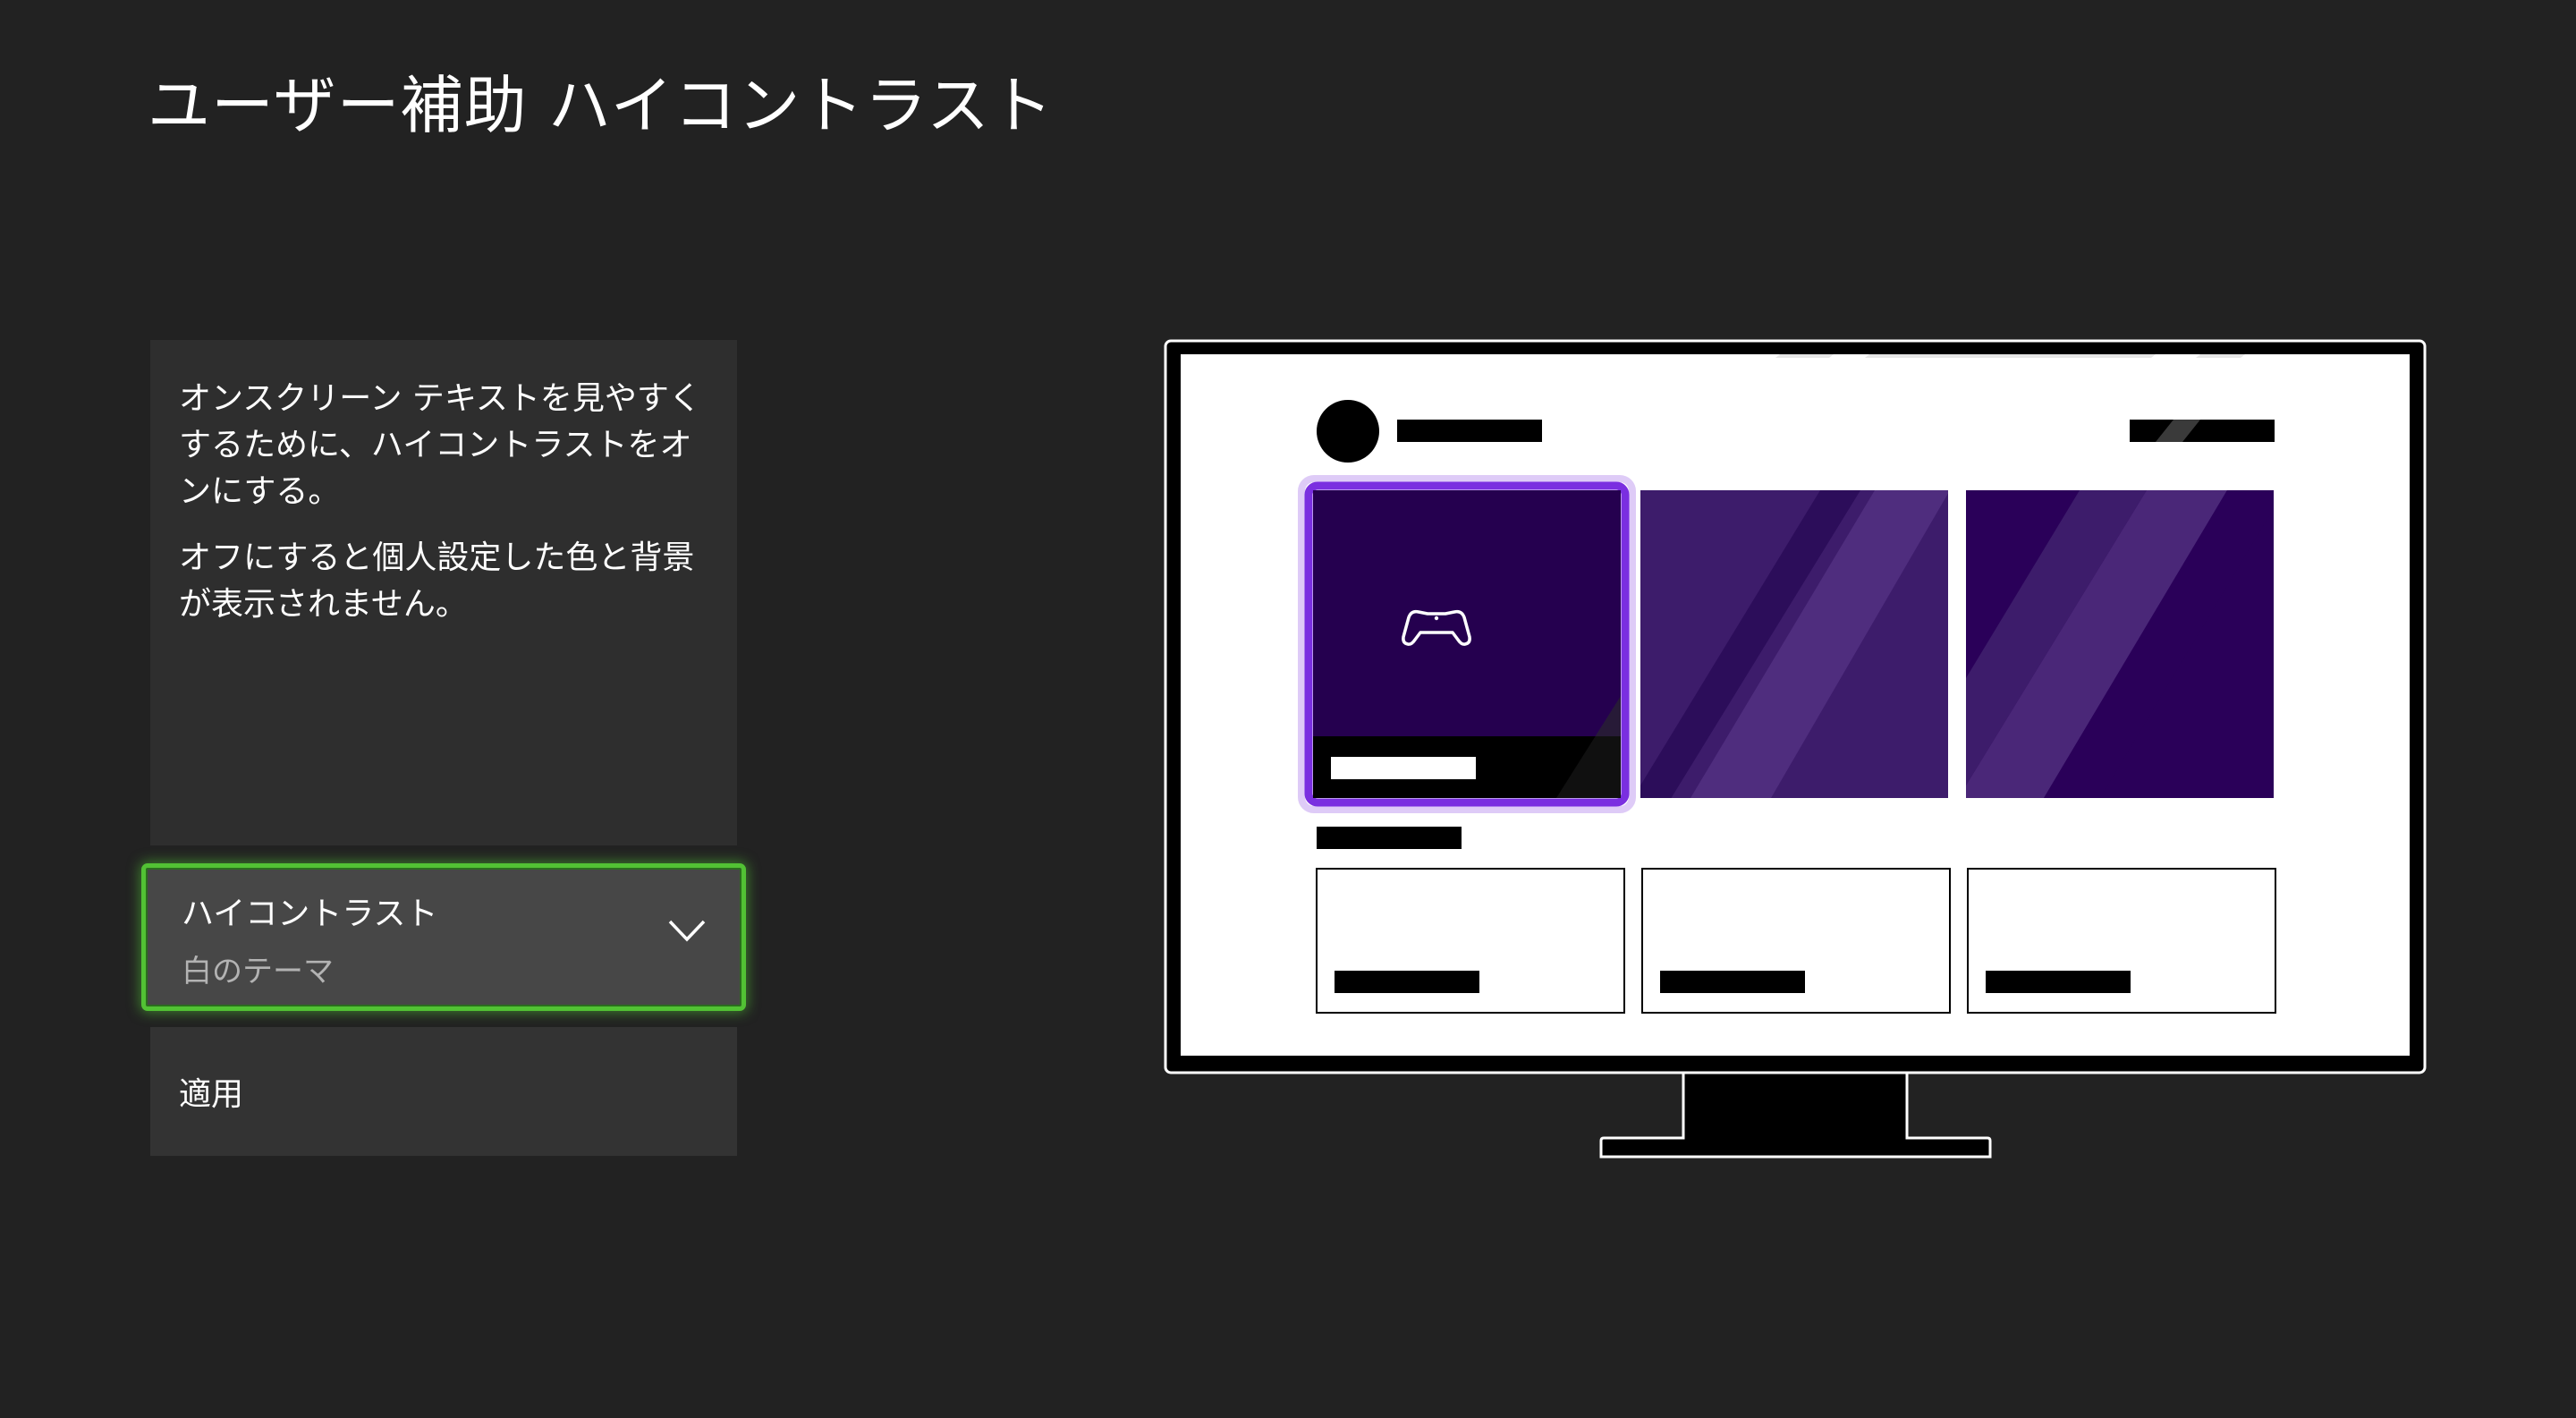  Describe the element at coordinates (601, 105) in the screenshot. I see `page-title: ユーザー補助 ハイコントラスト` at that location.